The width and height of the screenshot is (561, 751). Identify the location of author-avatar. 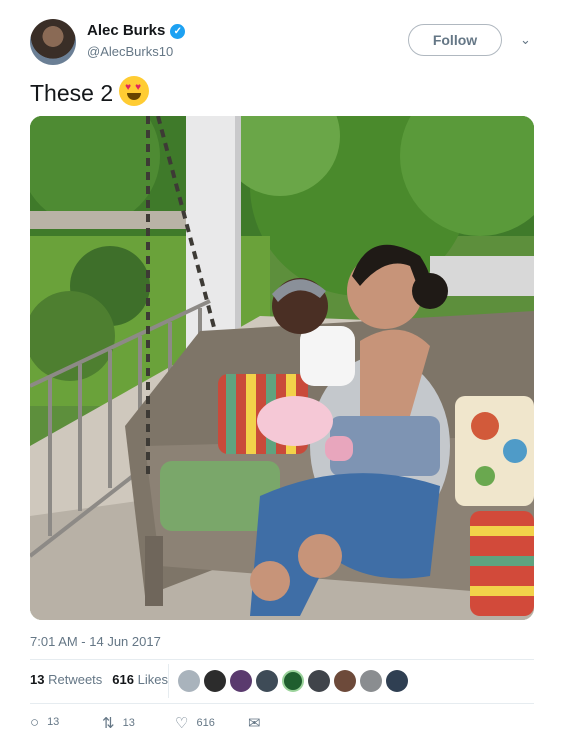
(53, 42).